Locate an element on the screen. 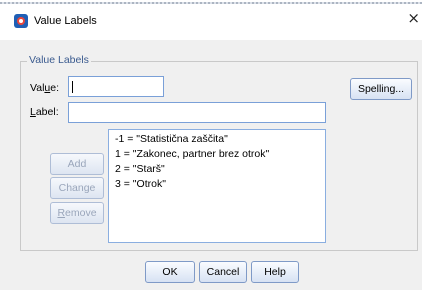  remove-button: Remove is located at coordinates (77, 213).